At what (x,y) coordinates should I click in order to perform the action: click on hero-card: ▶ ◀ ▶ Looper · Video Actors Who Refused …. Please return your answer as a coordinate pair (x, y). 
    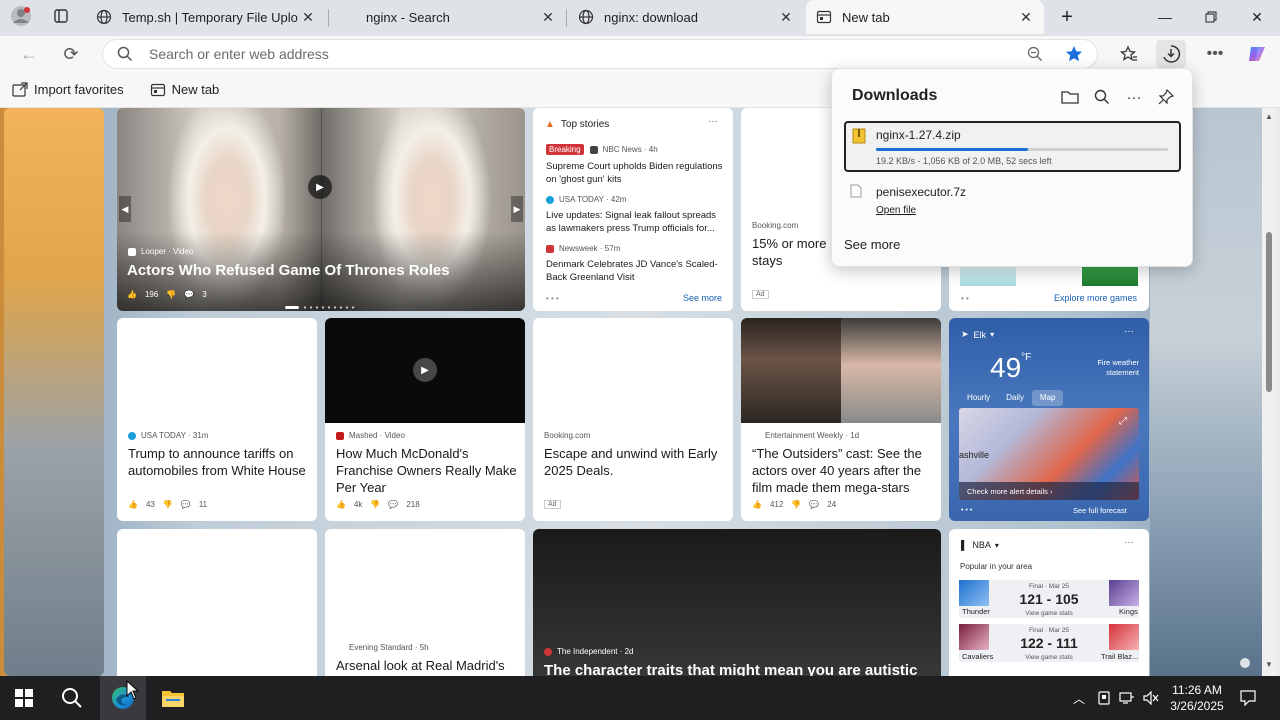
    Looking at the image, I should click on (321, 209).